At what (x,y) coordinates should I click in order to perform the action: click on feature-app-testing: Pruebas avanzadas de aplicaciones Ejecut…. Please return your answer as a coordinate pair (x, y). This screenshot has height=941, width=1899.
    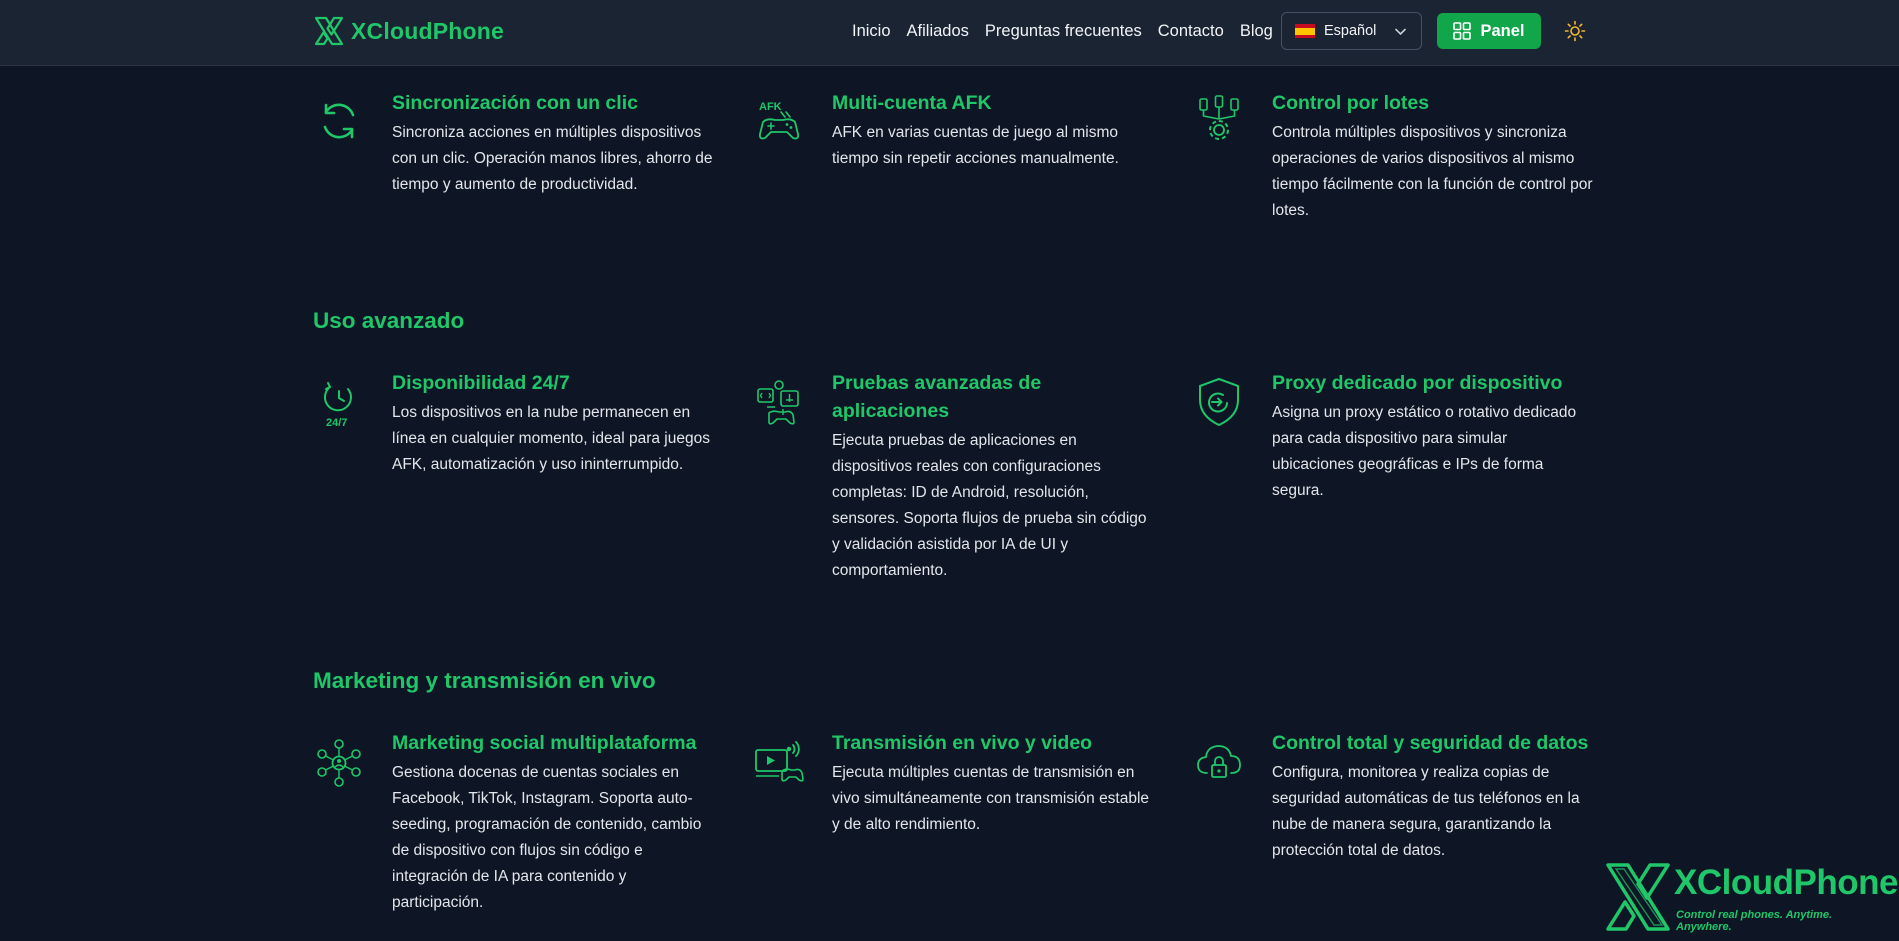
    Looking at the image, I should click on (953, 476).